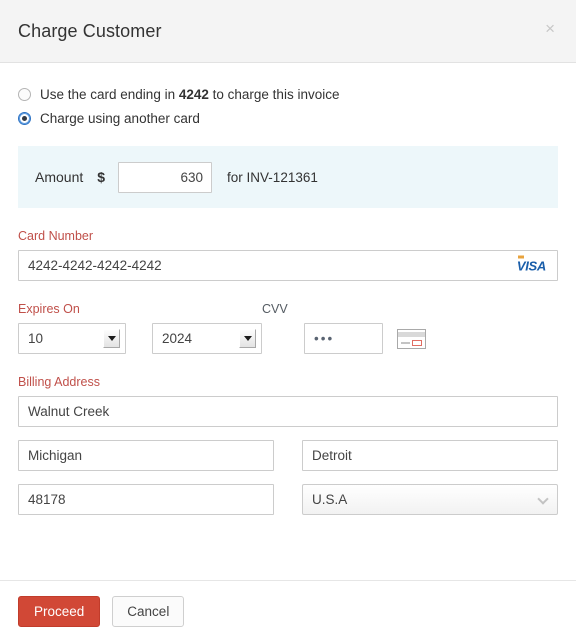 This screenshot has height=642, width=576. I want to click on card-signature-line, so click(405, 342).